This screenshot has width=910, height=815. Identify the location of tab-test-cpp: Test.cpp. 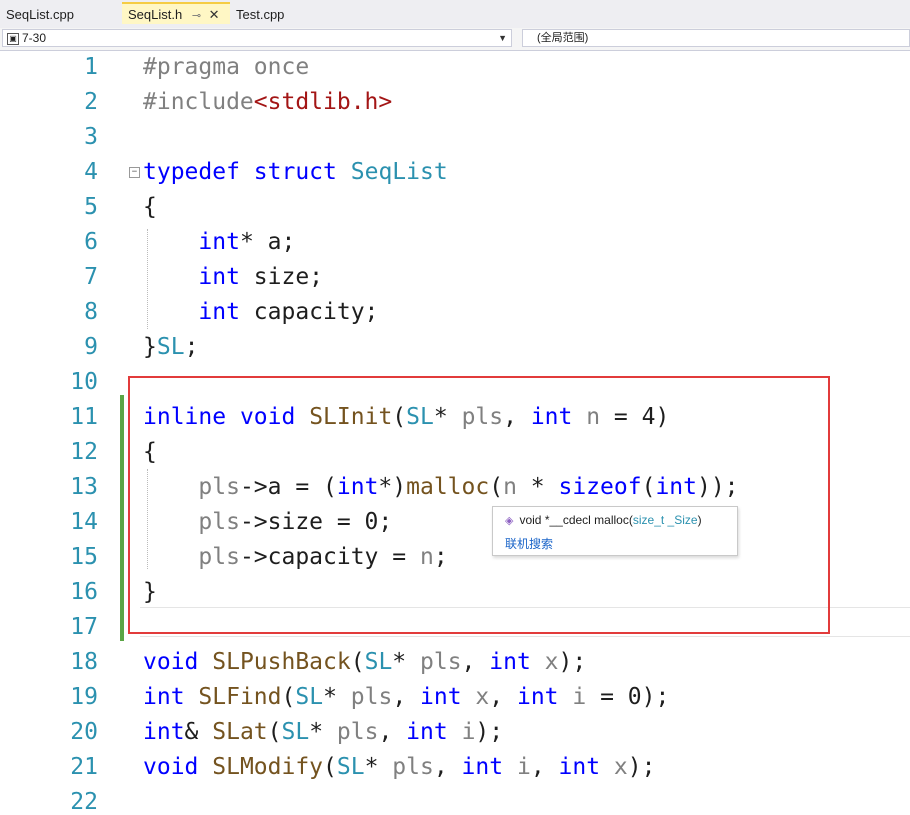
(280, 15).